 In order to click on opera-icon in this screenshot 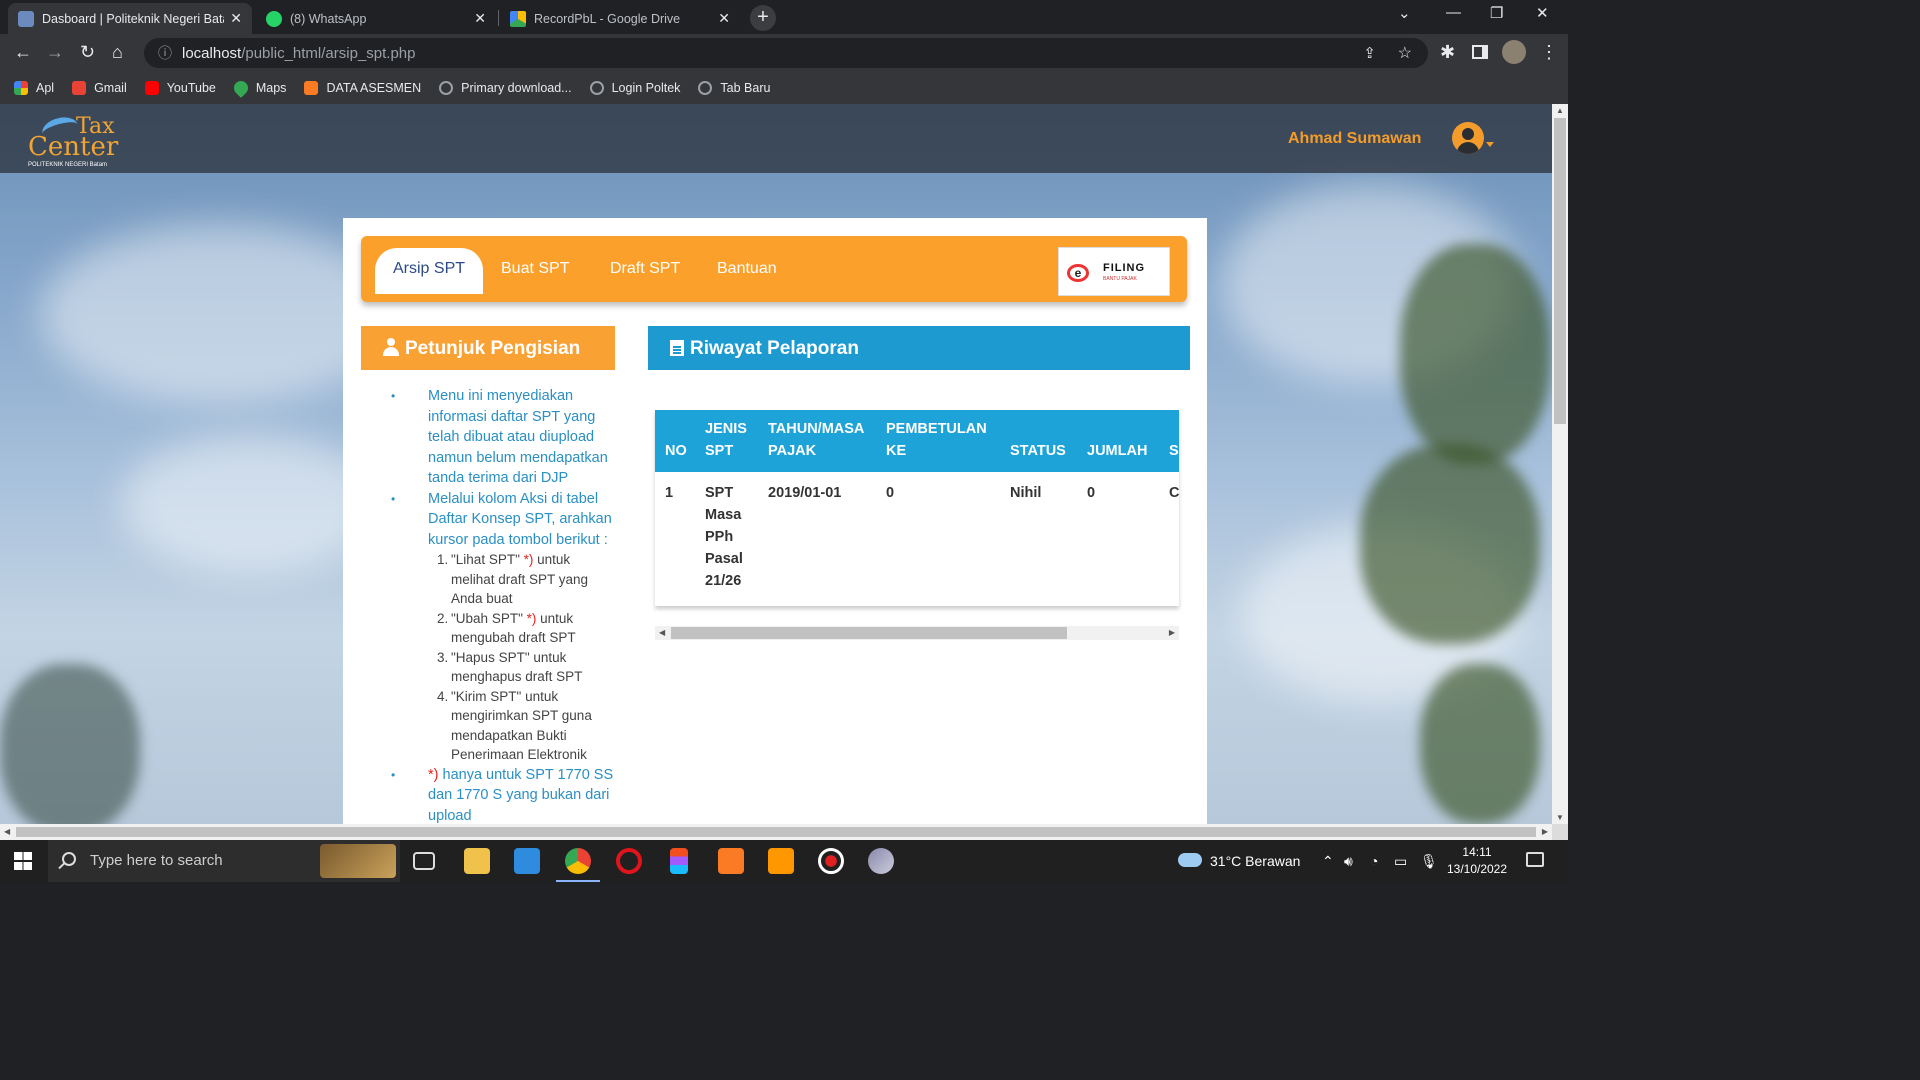, I will do `click(629, 861)`.